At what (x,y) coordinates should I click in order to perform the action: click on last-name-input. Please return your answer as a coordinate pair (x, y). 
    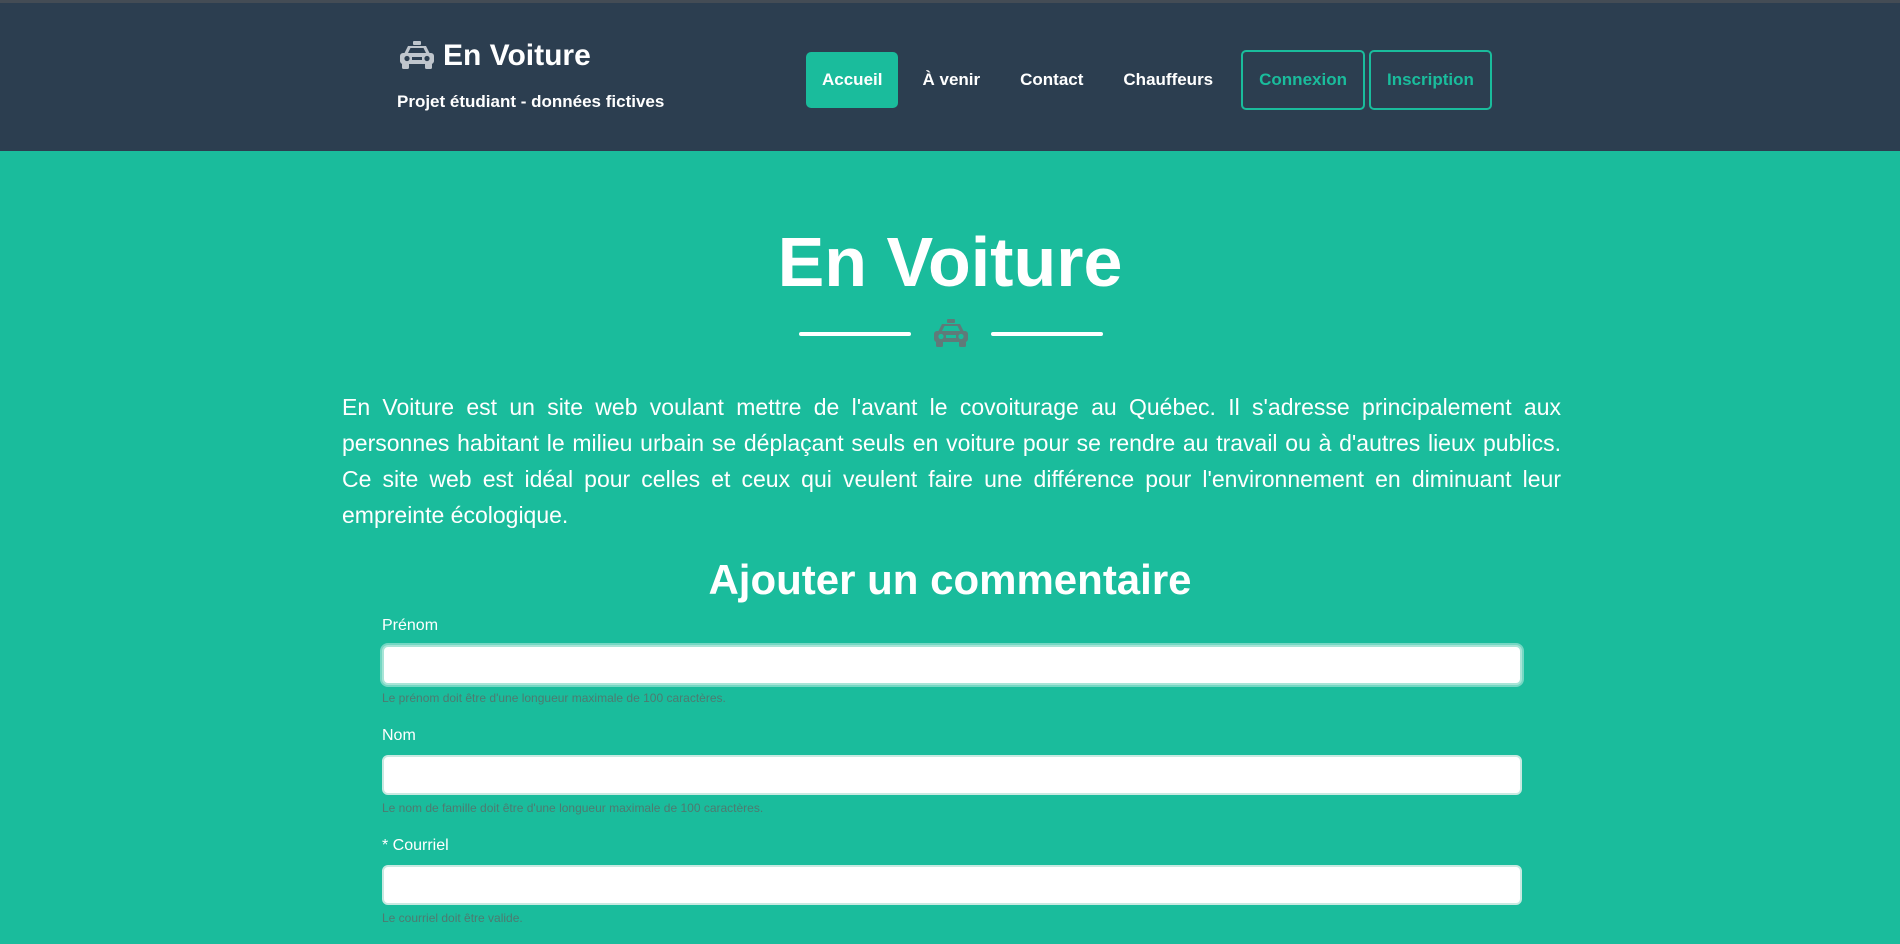
    Looking at the image, I should click on (952, 775).